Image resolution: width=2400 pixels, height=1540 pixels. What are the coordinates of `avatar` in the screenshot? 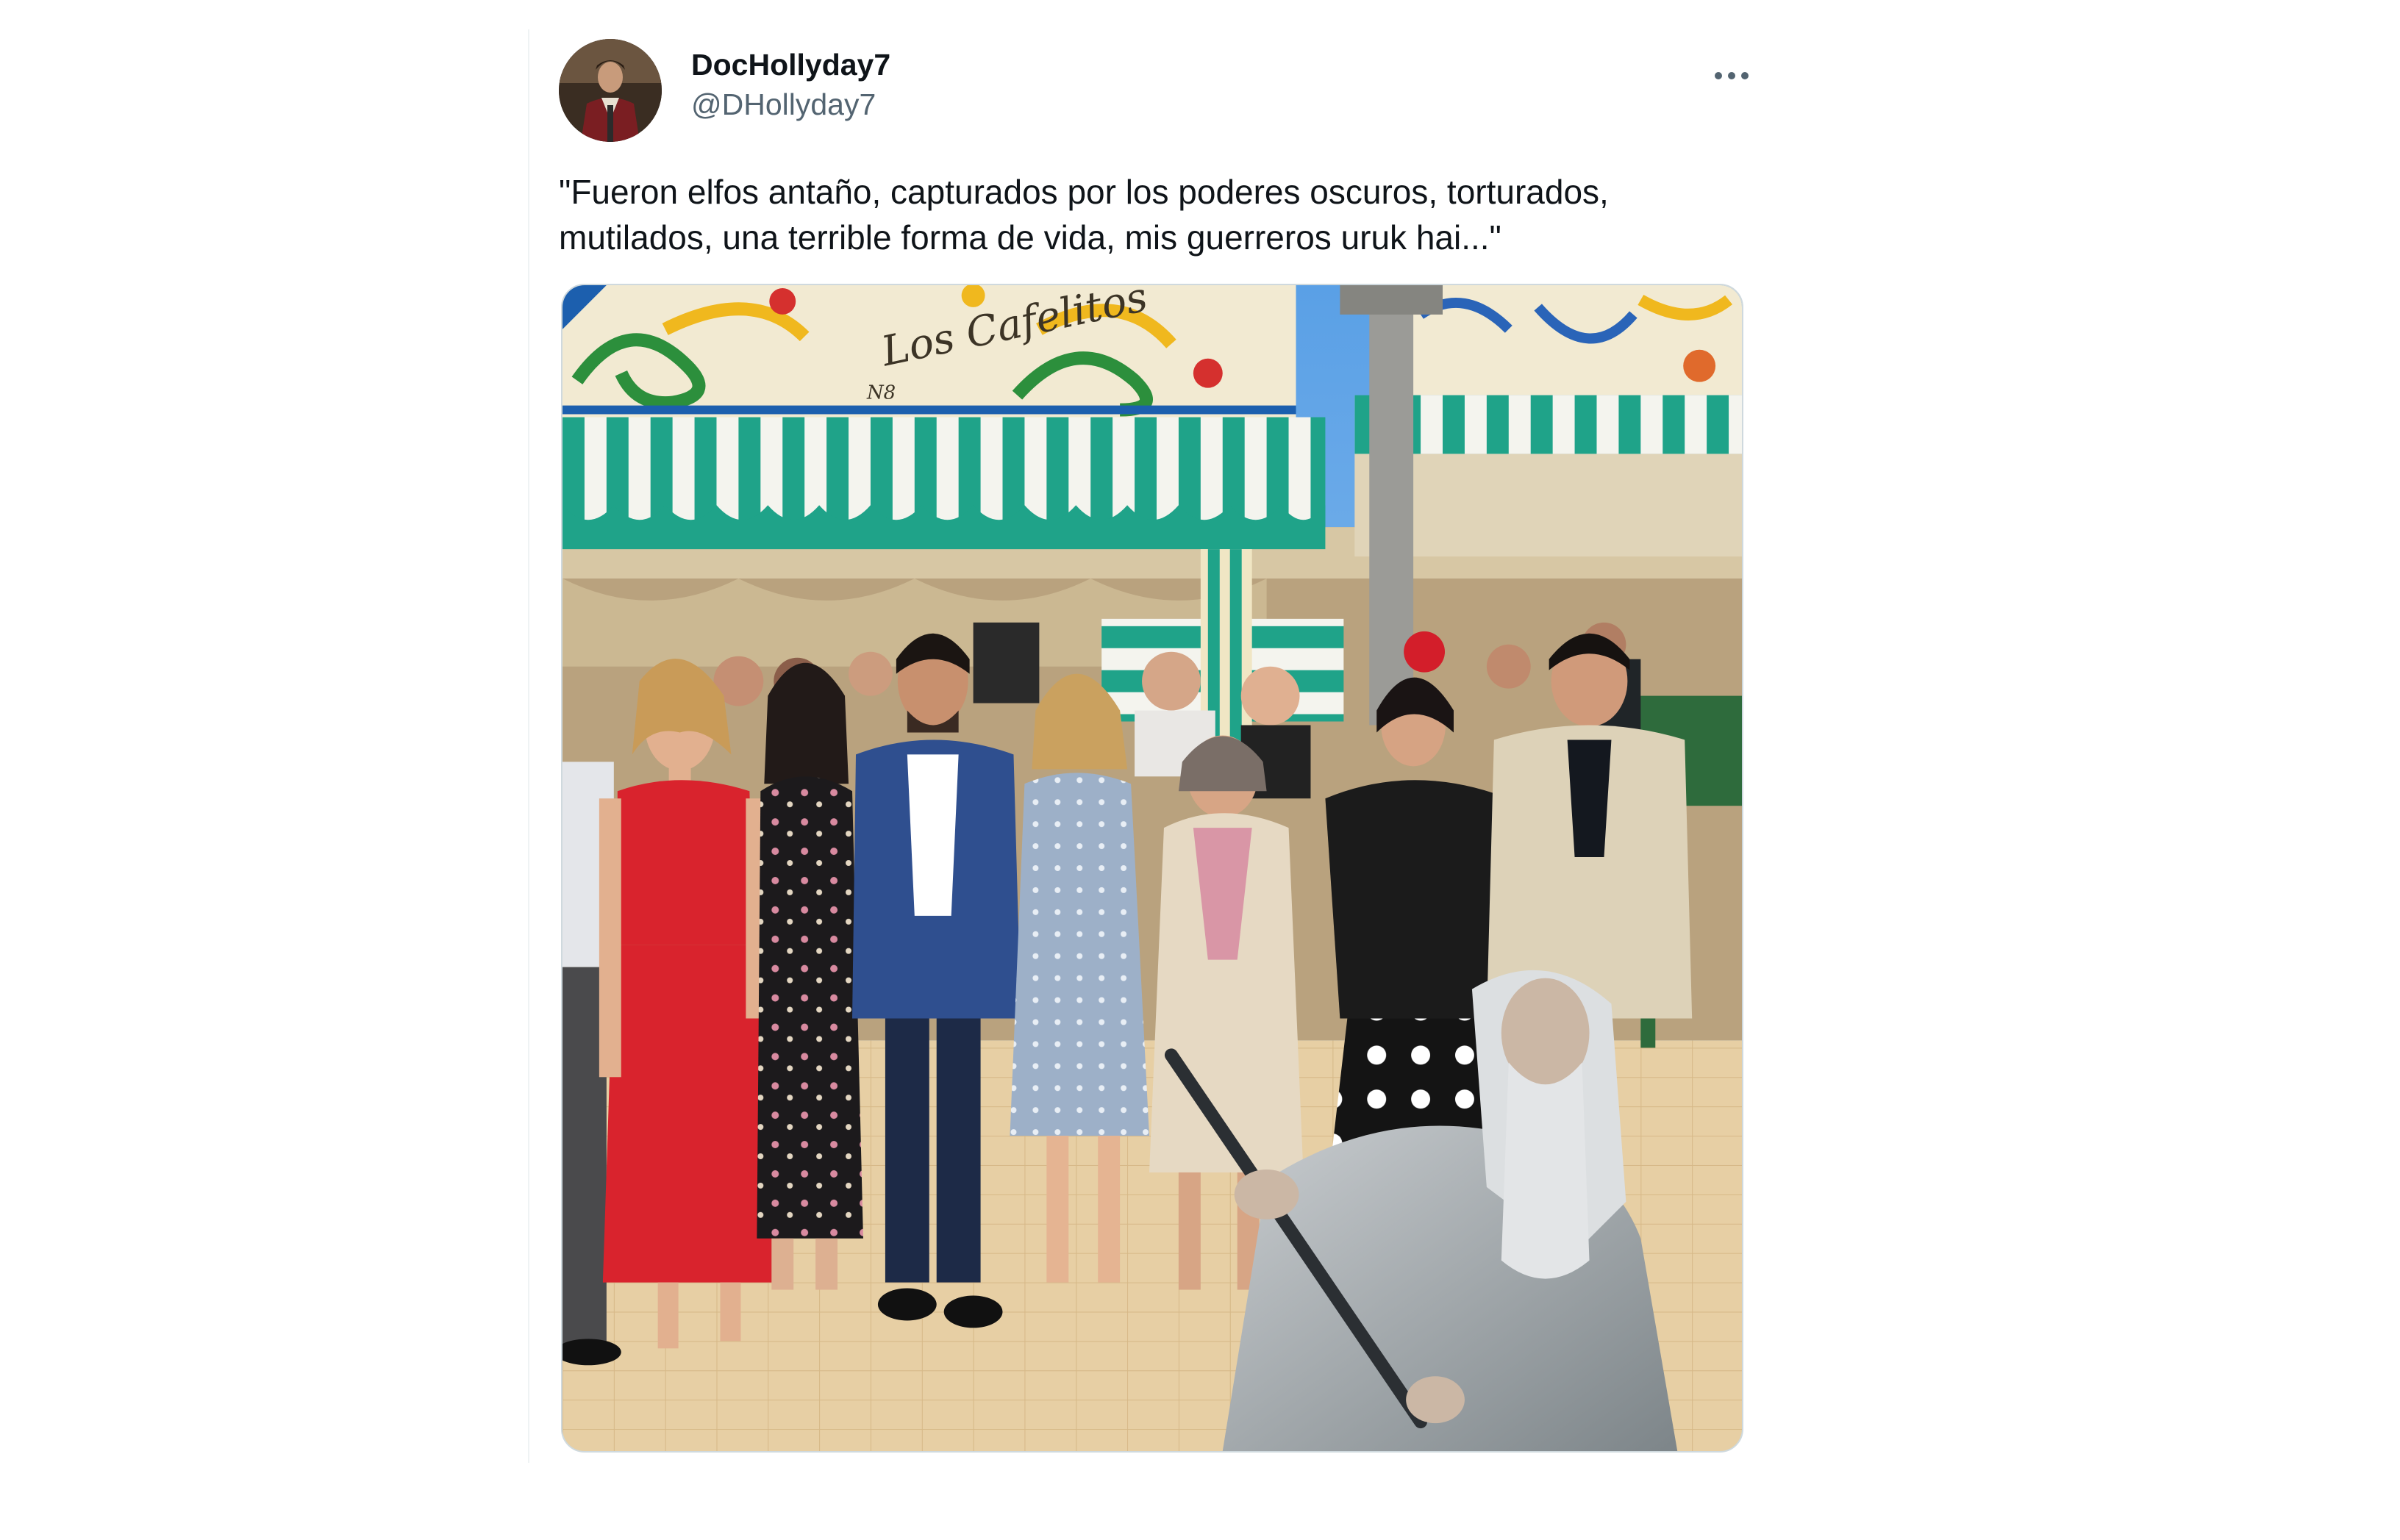 It's located at (611, 91).